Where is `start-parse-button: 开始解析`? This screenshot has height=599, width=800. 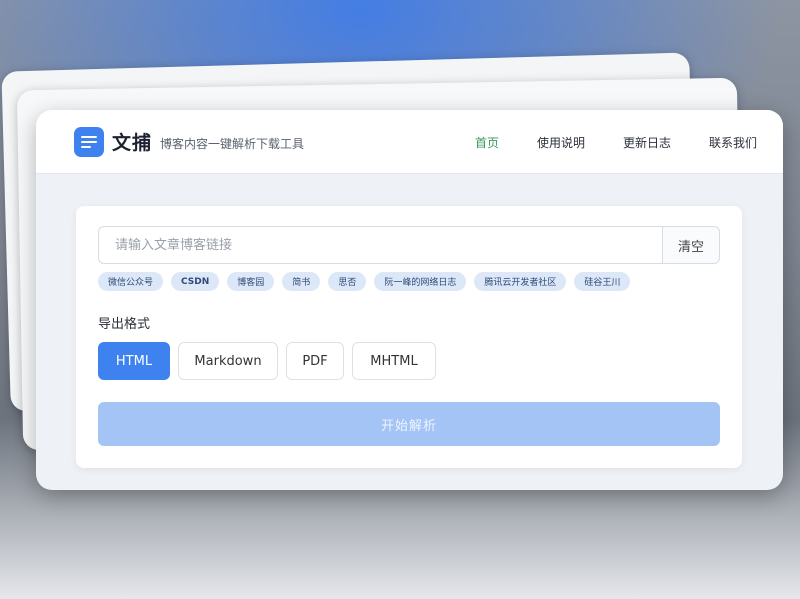 start-parse-button: 开始解析 is located at coordinates (409, 424).